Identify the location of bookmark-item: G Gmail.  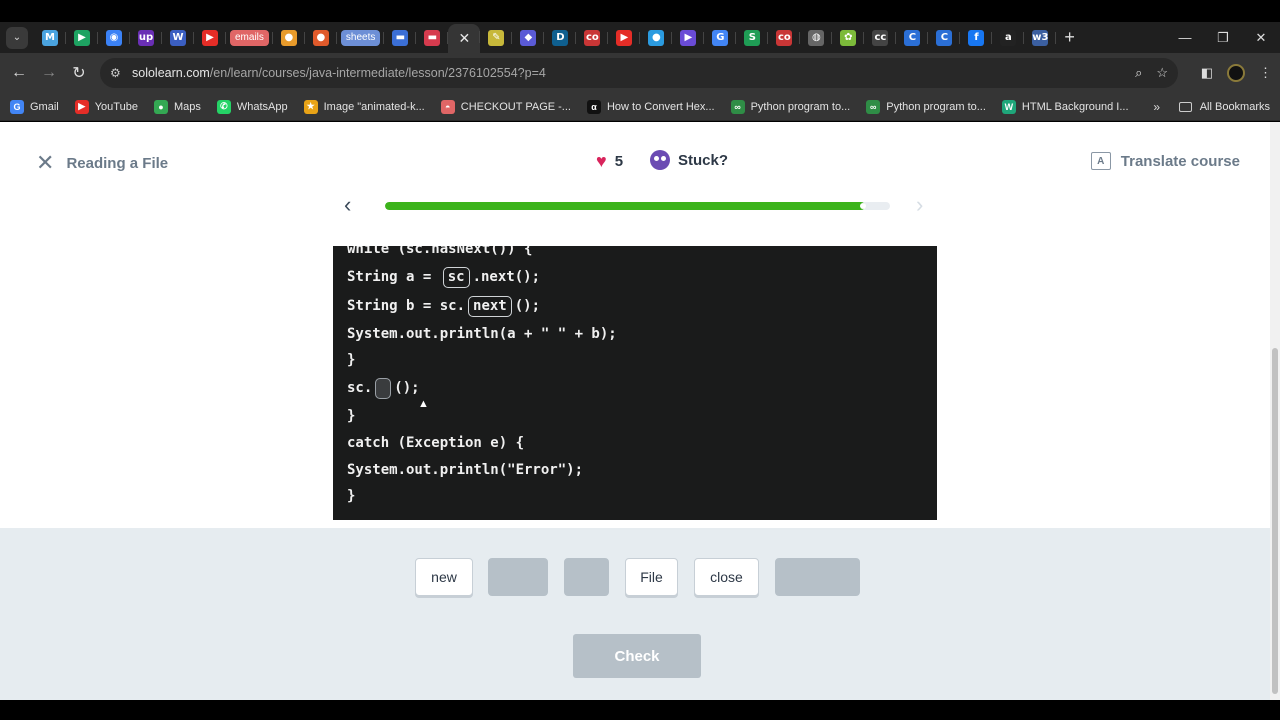
(34, 106).